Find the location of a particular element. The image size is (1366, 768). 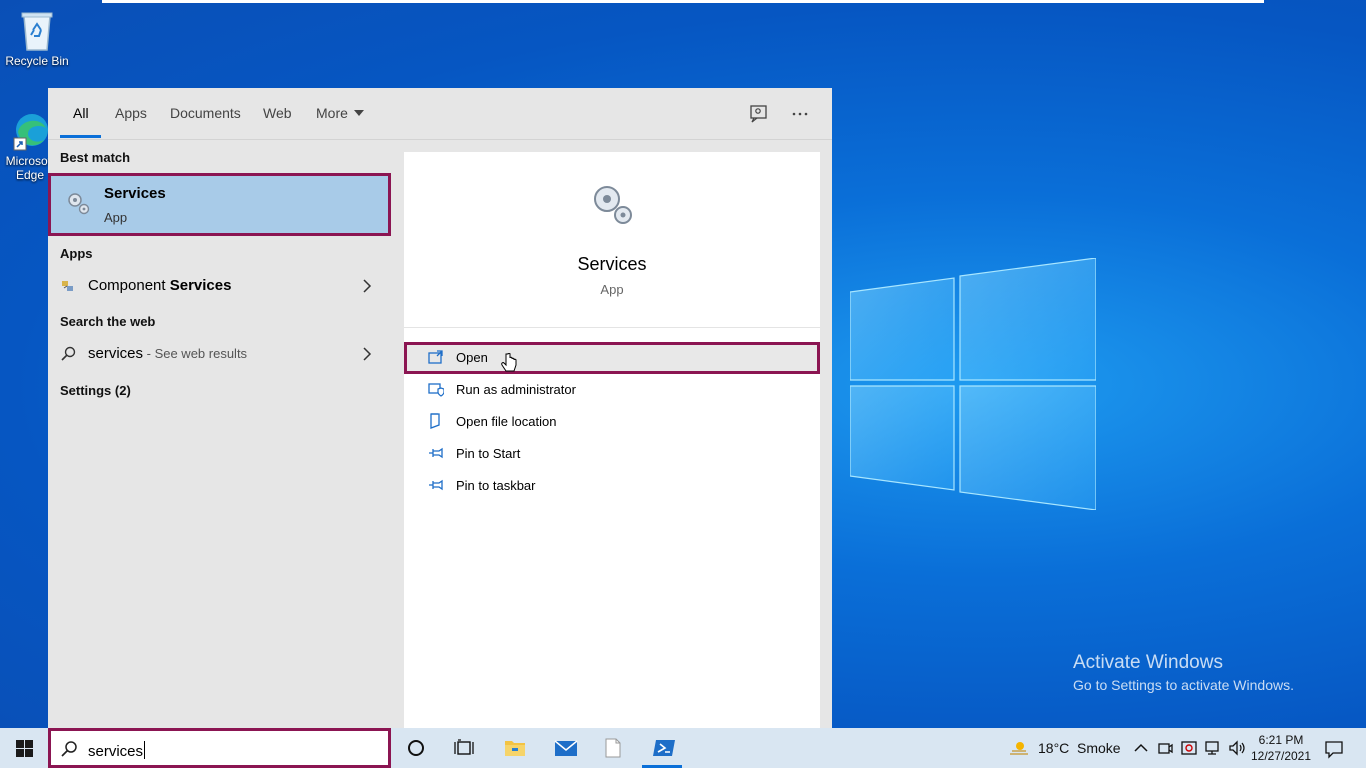

volume-icon is located at coordinates (1237, 748).